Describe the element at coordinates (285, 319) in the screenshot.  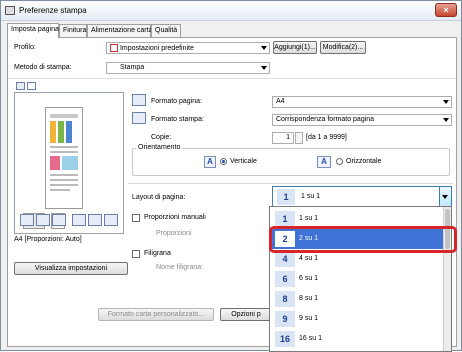
I see `layout-option-num: 9` at that location.